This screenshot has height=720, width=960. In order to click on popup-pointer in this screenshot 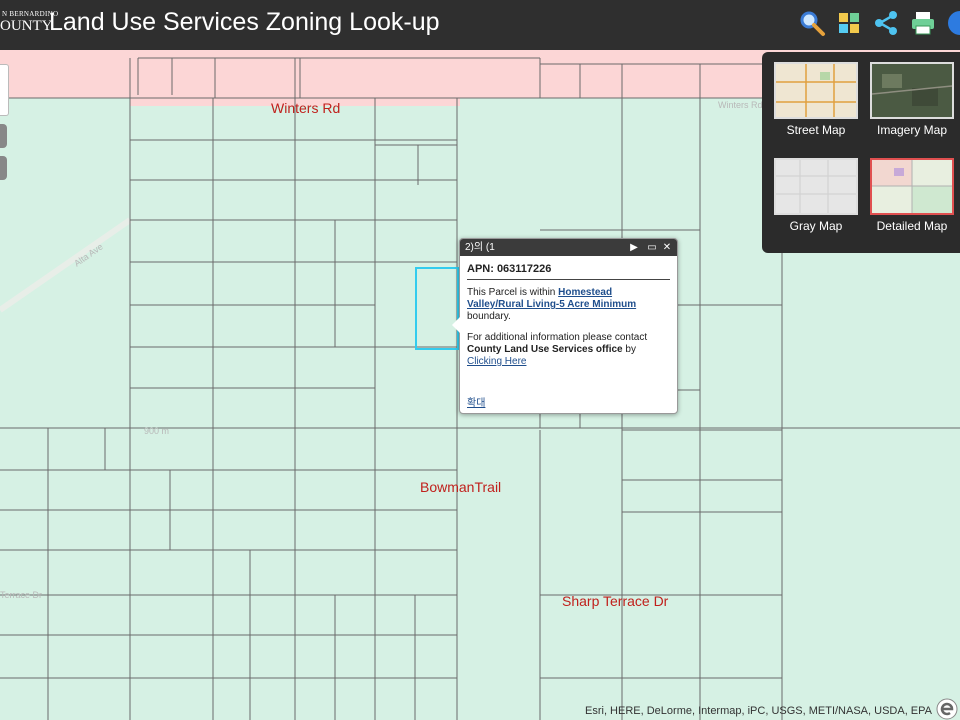, I will do `click(456, 325)`.